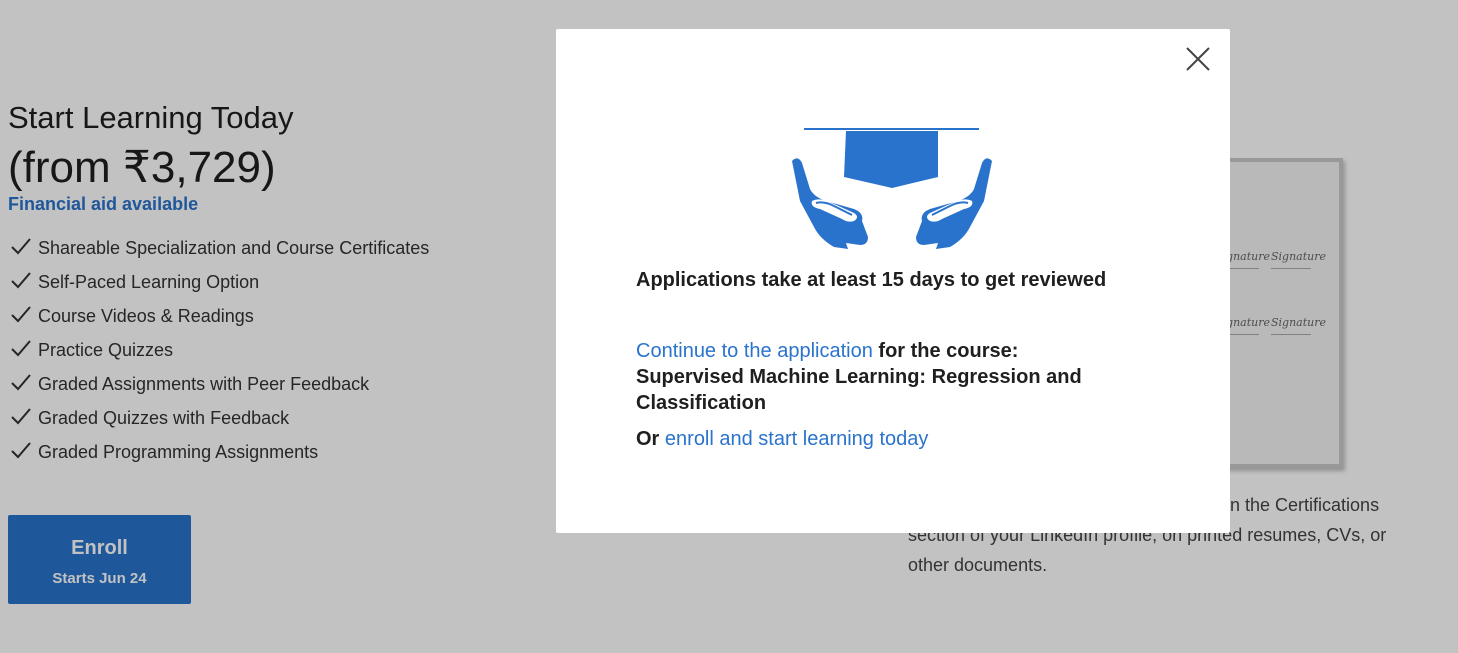  I want to click on continue-application-link: Continue to the application, so click(754, 351).